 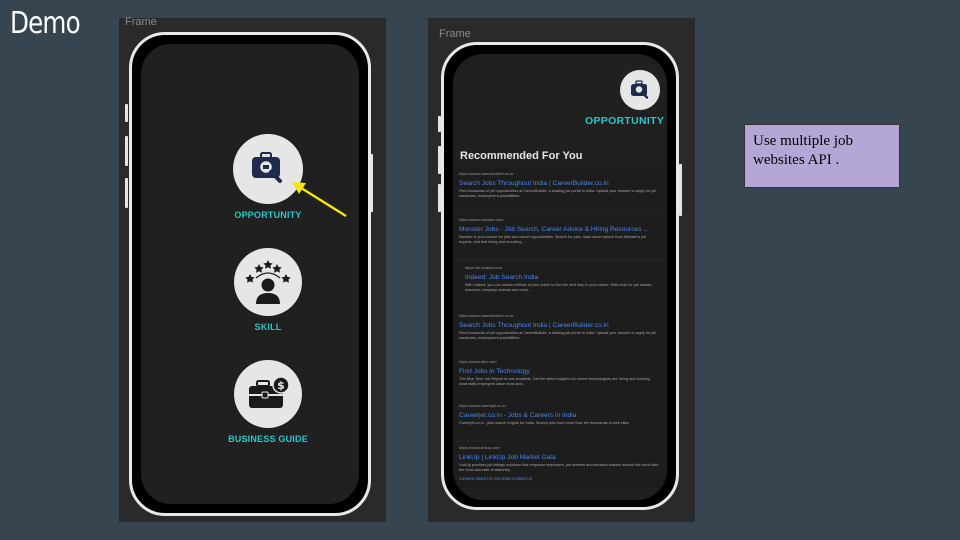 I want to click on person-stars-icon, so click(x=268, y=282).